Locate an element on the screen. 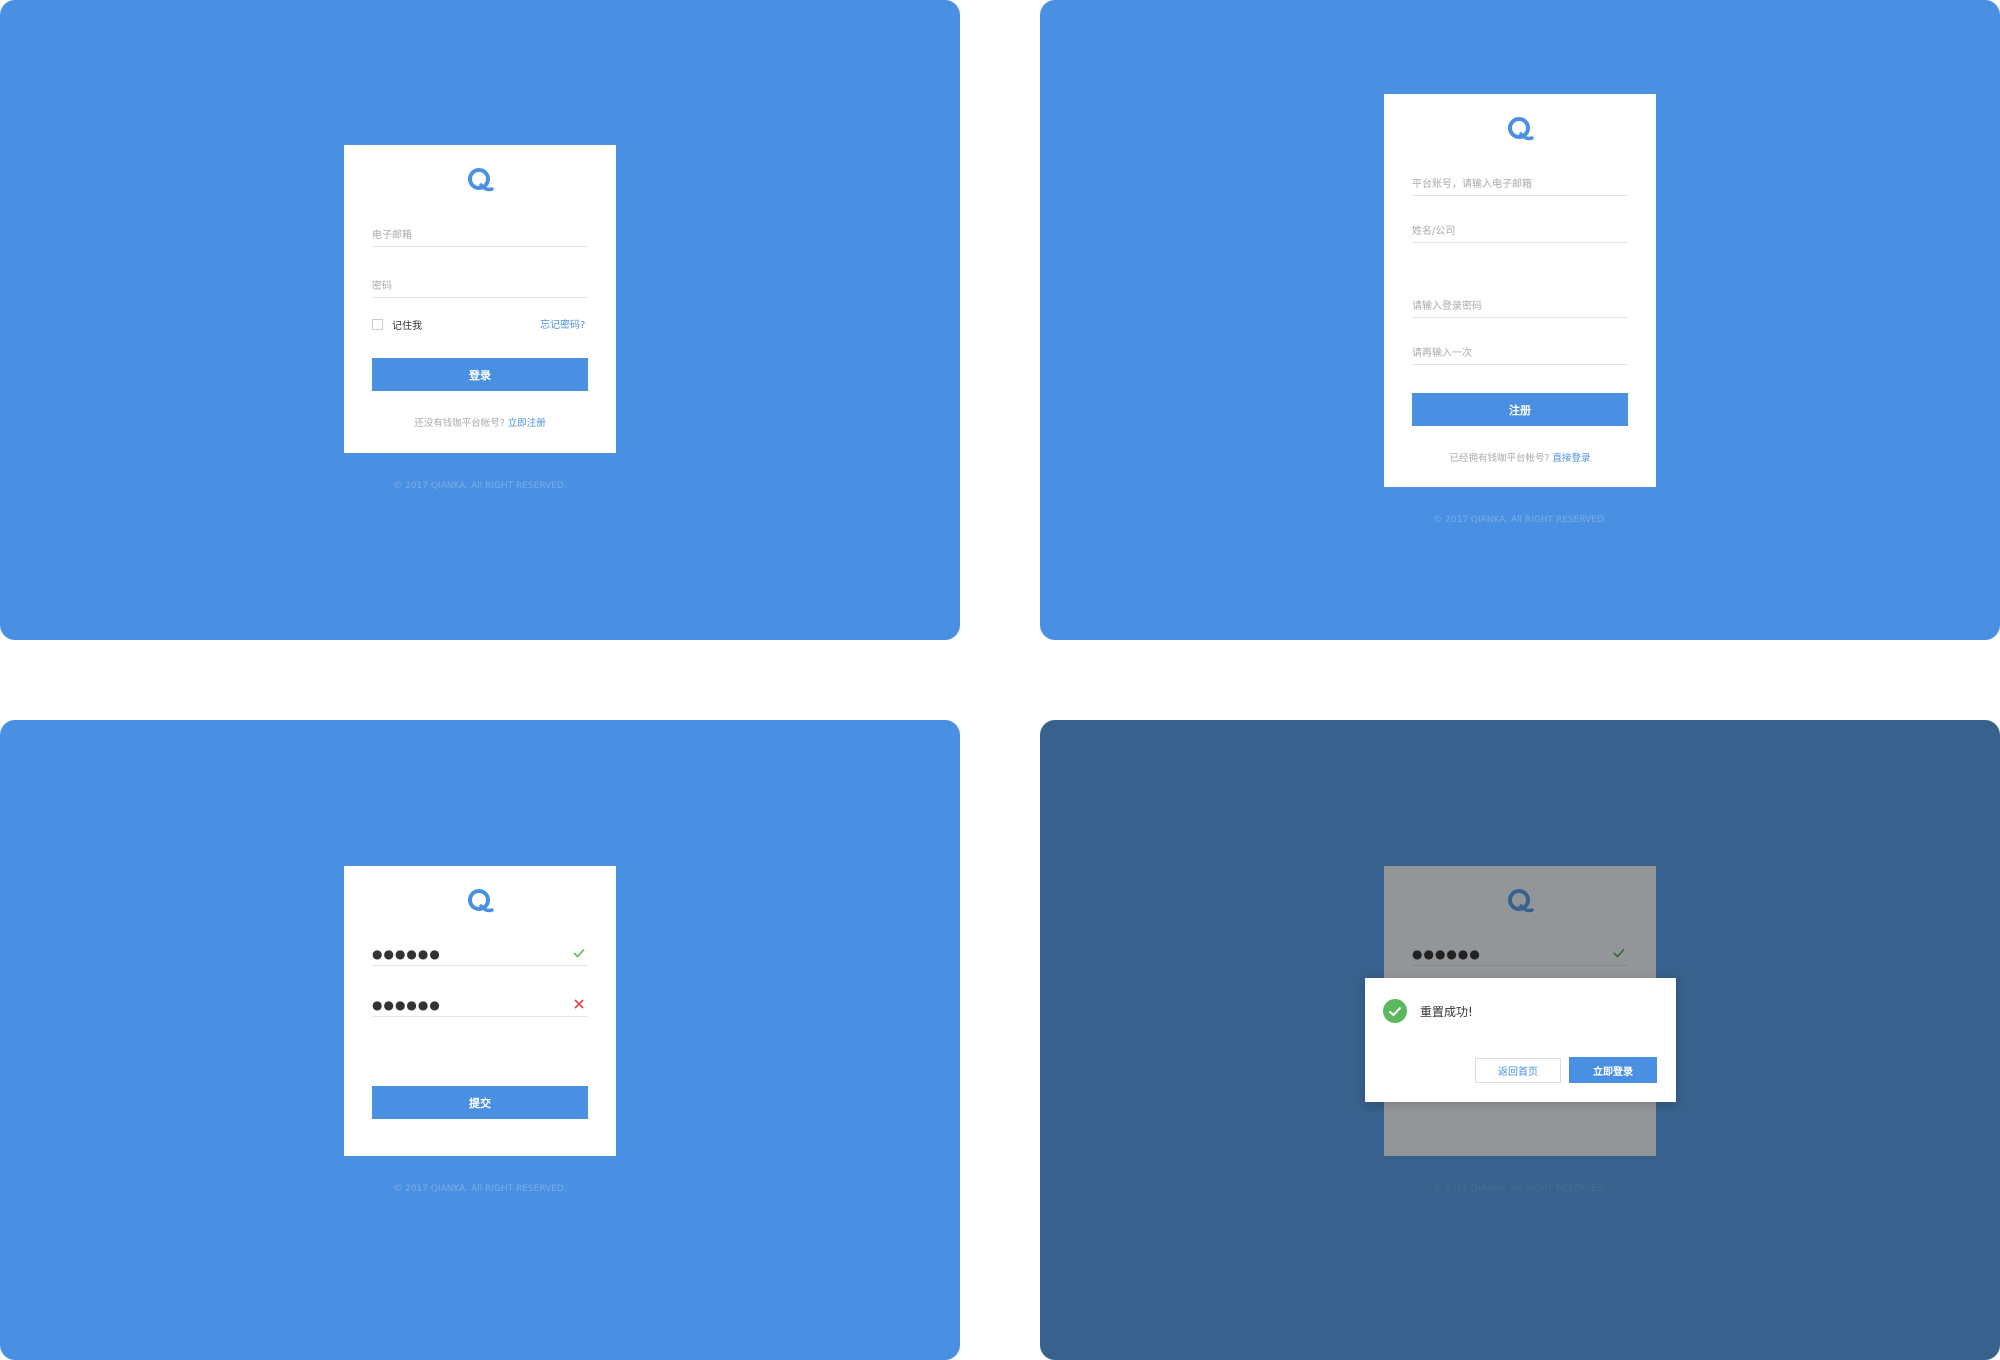 The height and width of the screenshot is (1360, 2000). login-now-button: 立即登录 is located at coordinates (1613, 1070).